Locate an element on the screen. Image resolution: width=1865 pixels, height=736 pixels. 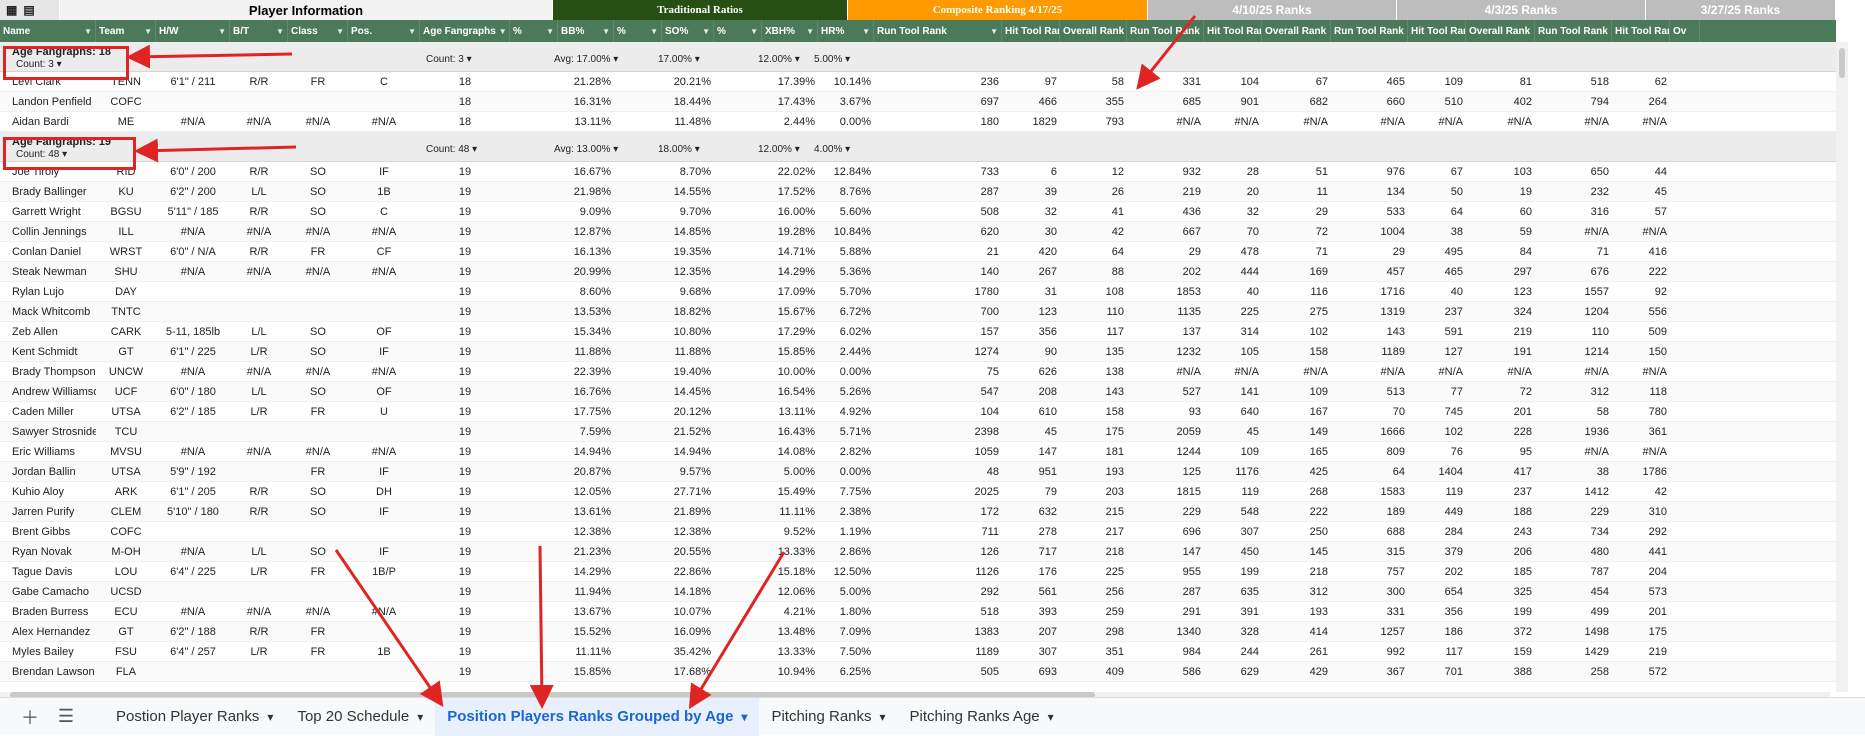
table-cell: 315 is located at coordinates (1369, 552).